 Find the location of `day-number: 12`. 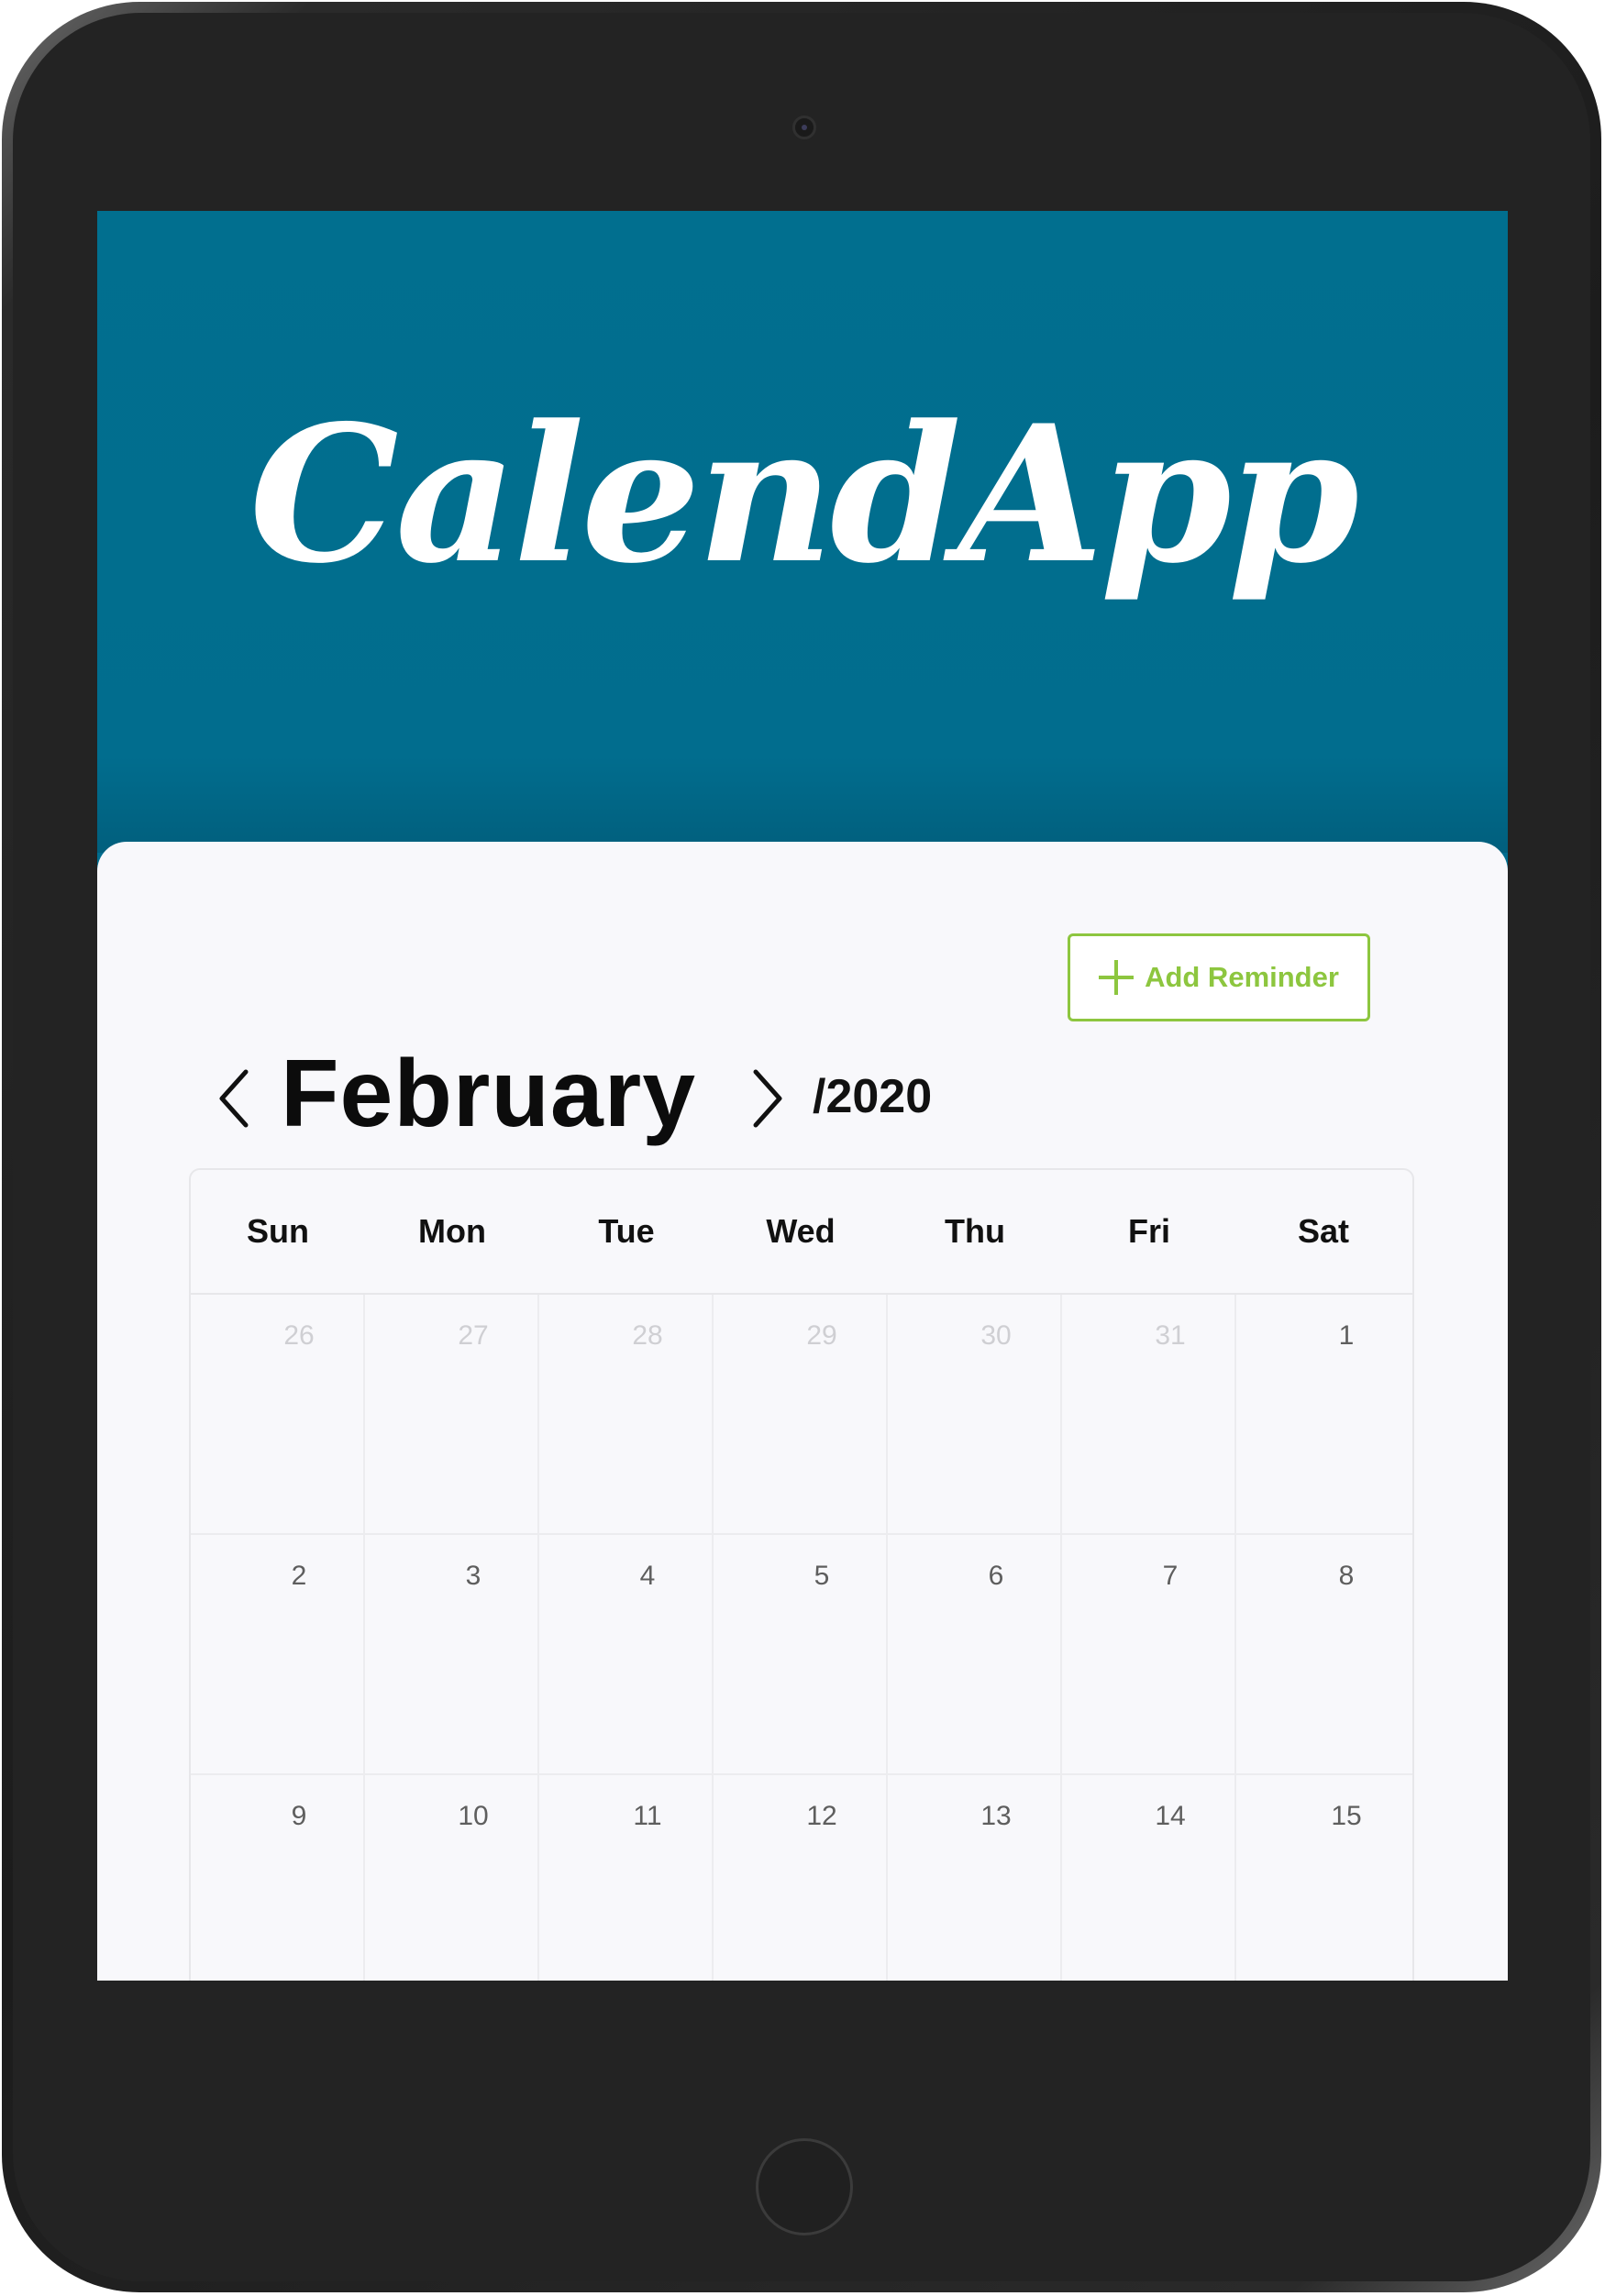

day-number: 12 is located at coordinates (821, 1816).